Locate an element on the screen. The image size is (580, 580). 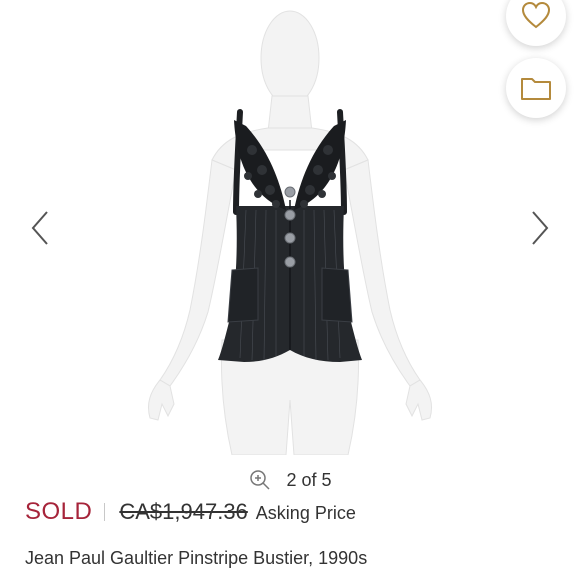
zoom-button is located at coordinates (260, 480).